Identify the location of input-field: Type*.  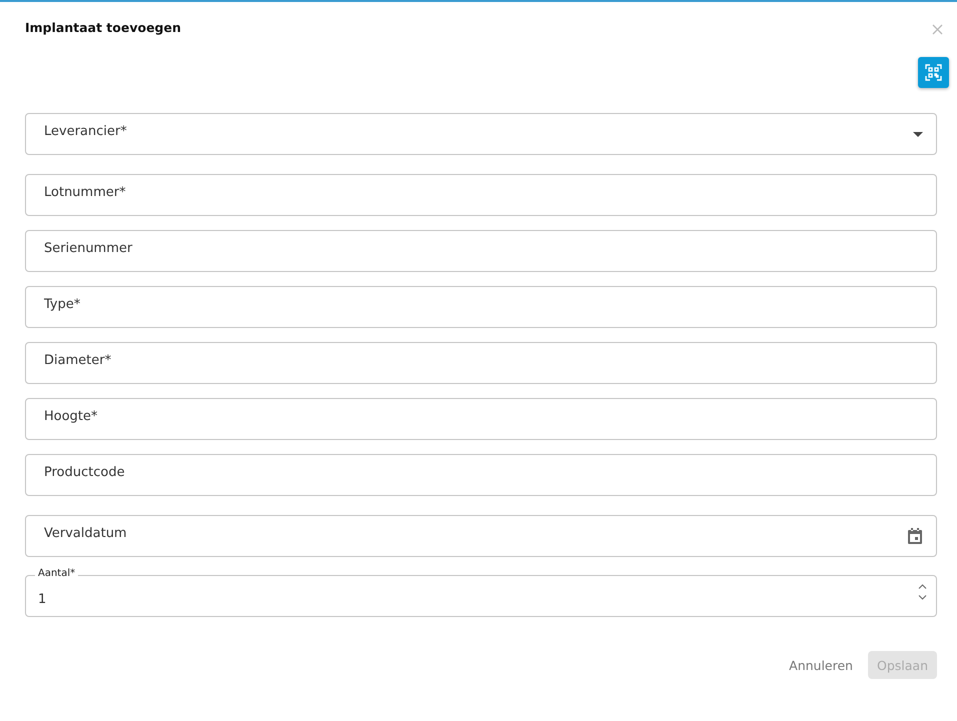
(481, 307).